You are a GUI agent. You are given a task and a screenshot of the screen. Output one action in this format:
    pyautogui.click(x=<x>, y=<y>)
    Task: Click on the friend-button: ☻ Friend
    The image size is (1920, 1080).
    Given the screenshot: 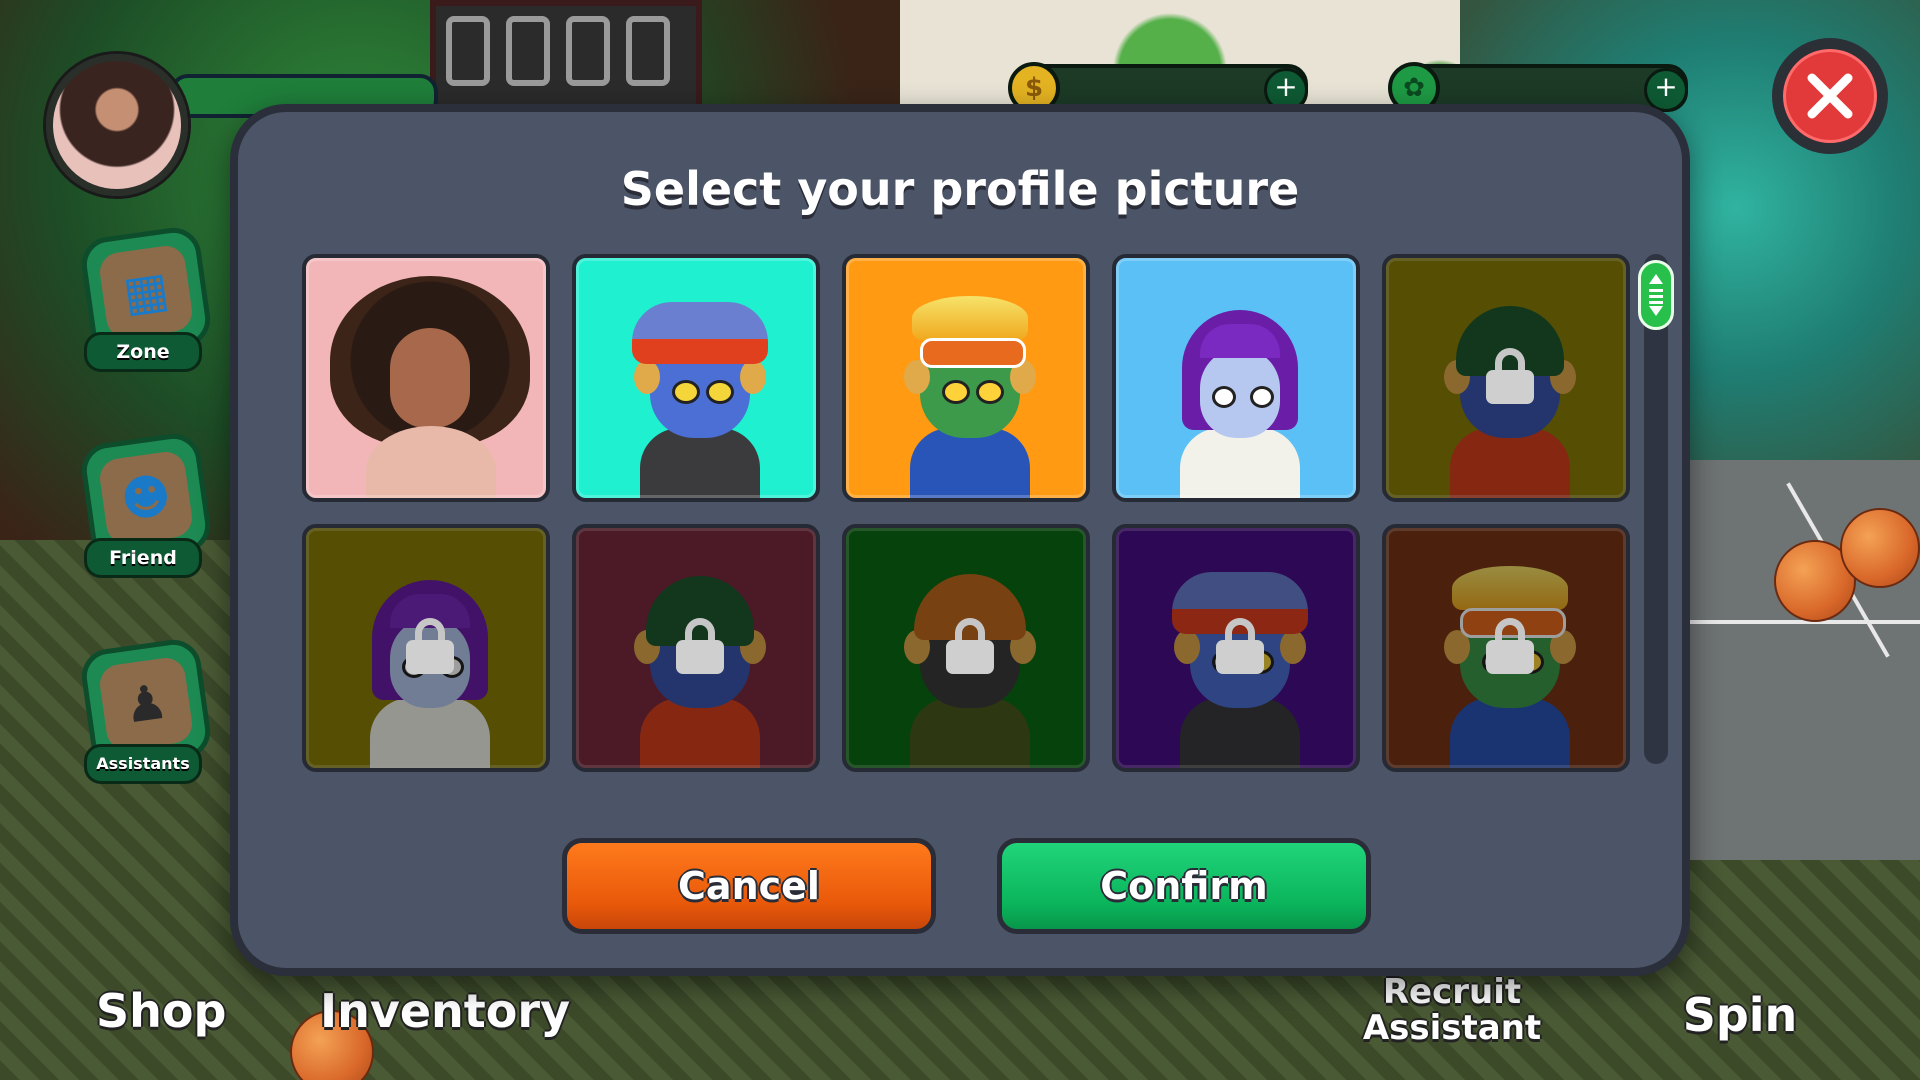 What is the action you would take?
    pyautogui.click(x=146, y=504)
    